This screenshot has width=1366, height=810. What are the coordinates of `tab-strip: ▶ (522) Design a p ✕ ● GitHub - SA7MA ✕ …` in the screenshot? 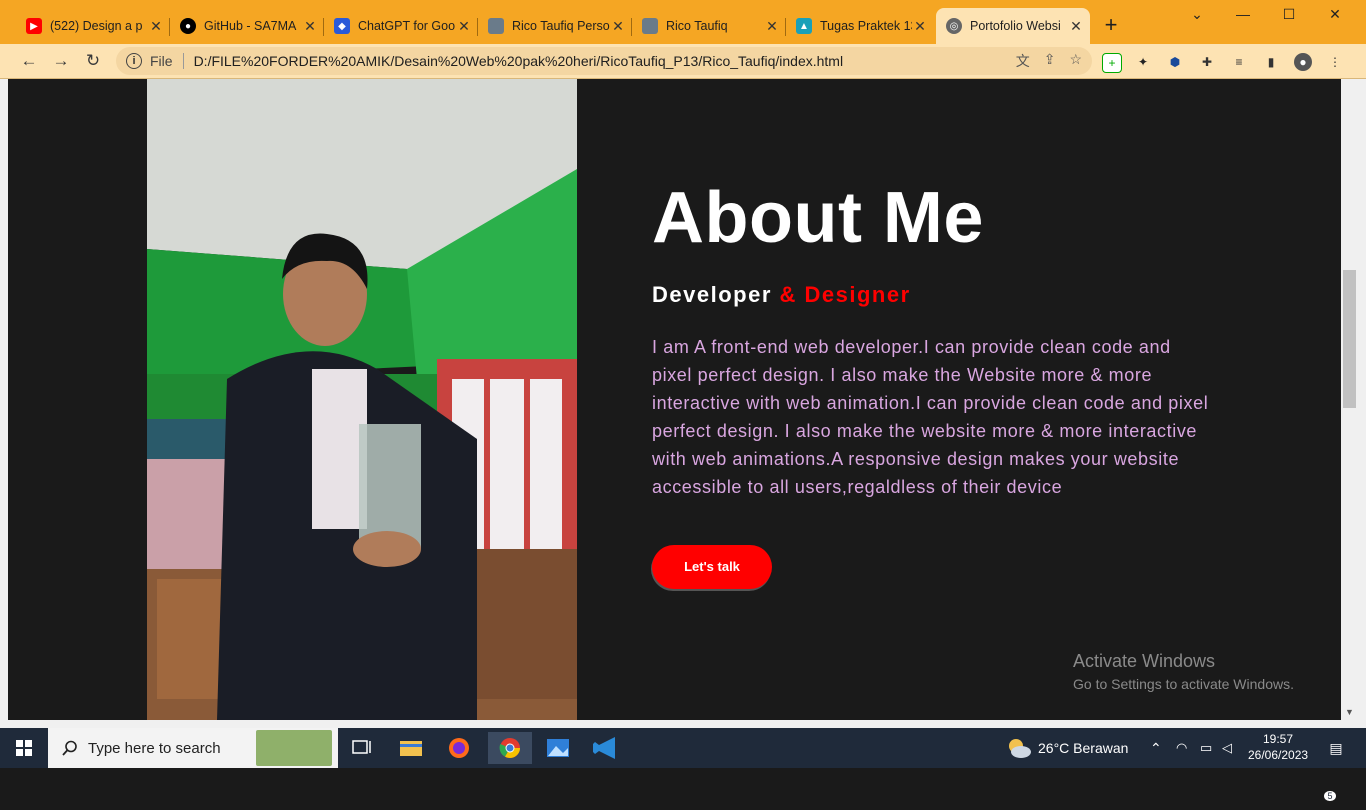 It's located at (683, 22).